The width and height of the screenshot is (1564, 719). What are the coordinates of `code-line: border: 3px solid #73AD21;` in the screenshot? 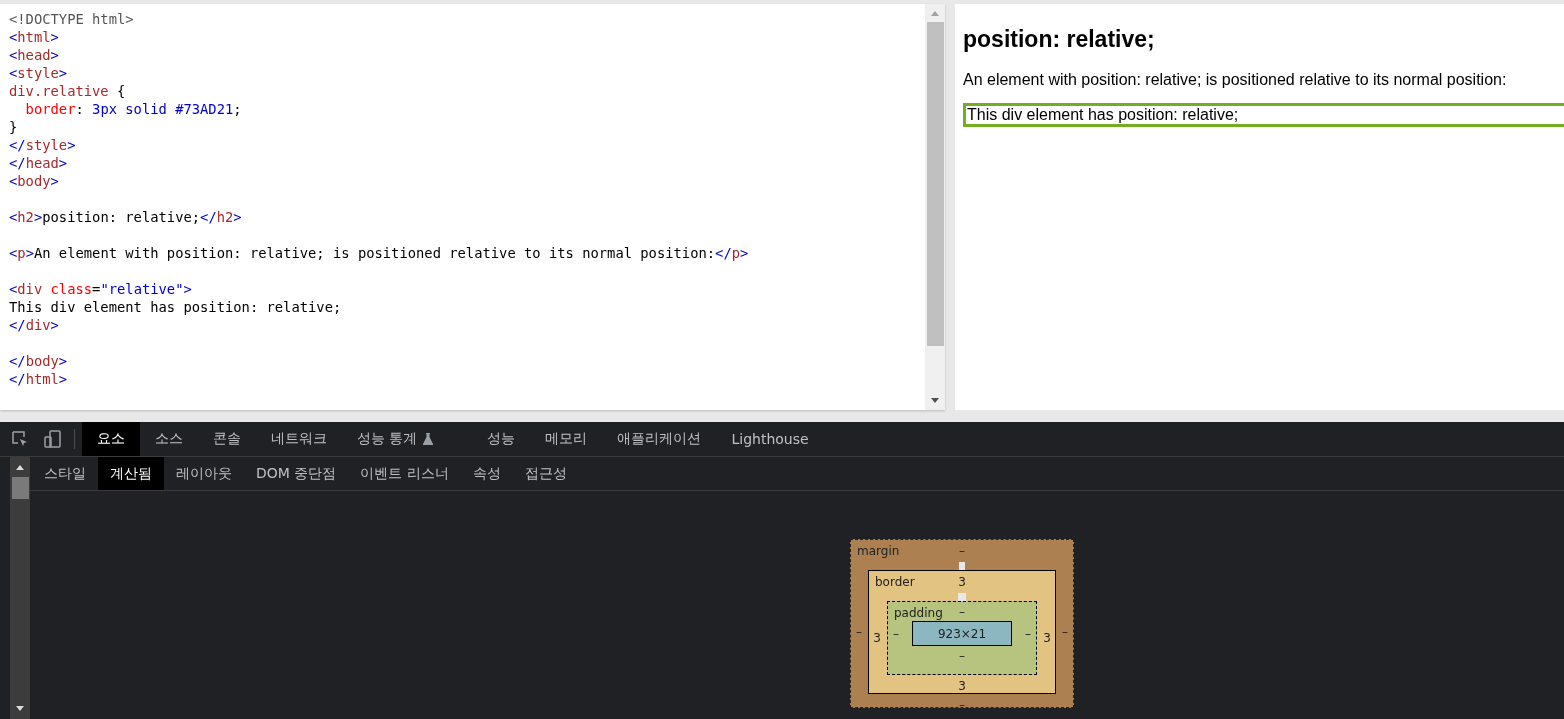 It's located at (133, 109).